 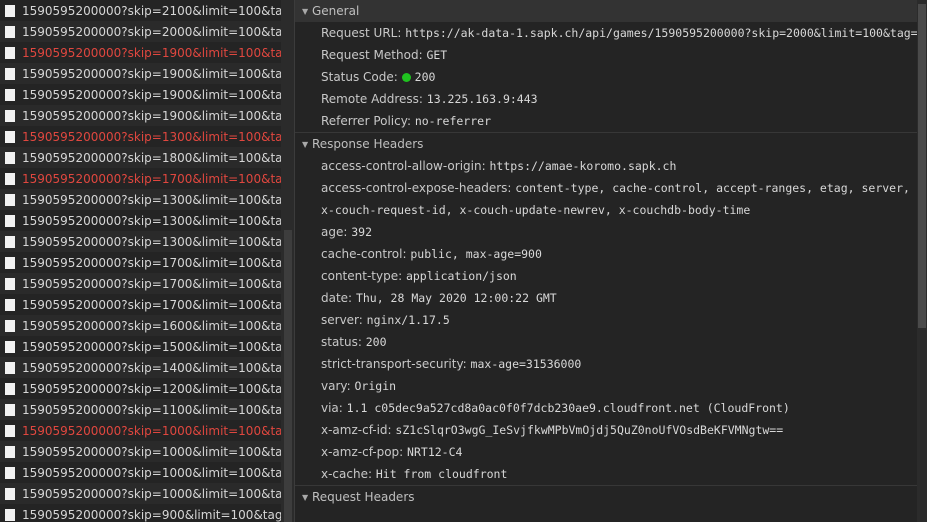 What do you see at coordinates (452, 121) in the screenshot?
I see `header-value: no-referrer` at bounding box center [452, 121].